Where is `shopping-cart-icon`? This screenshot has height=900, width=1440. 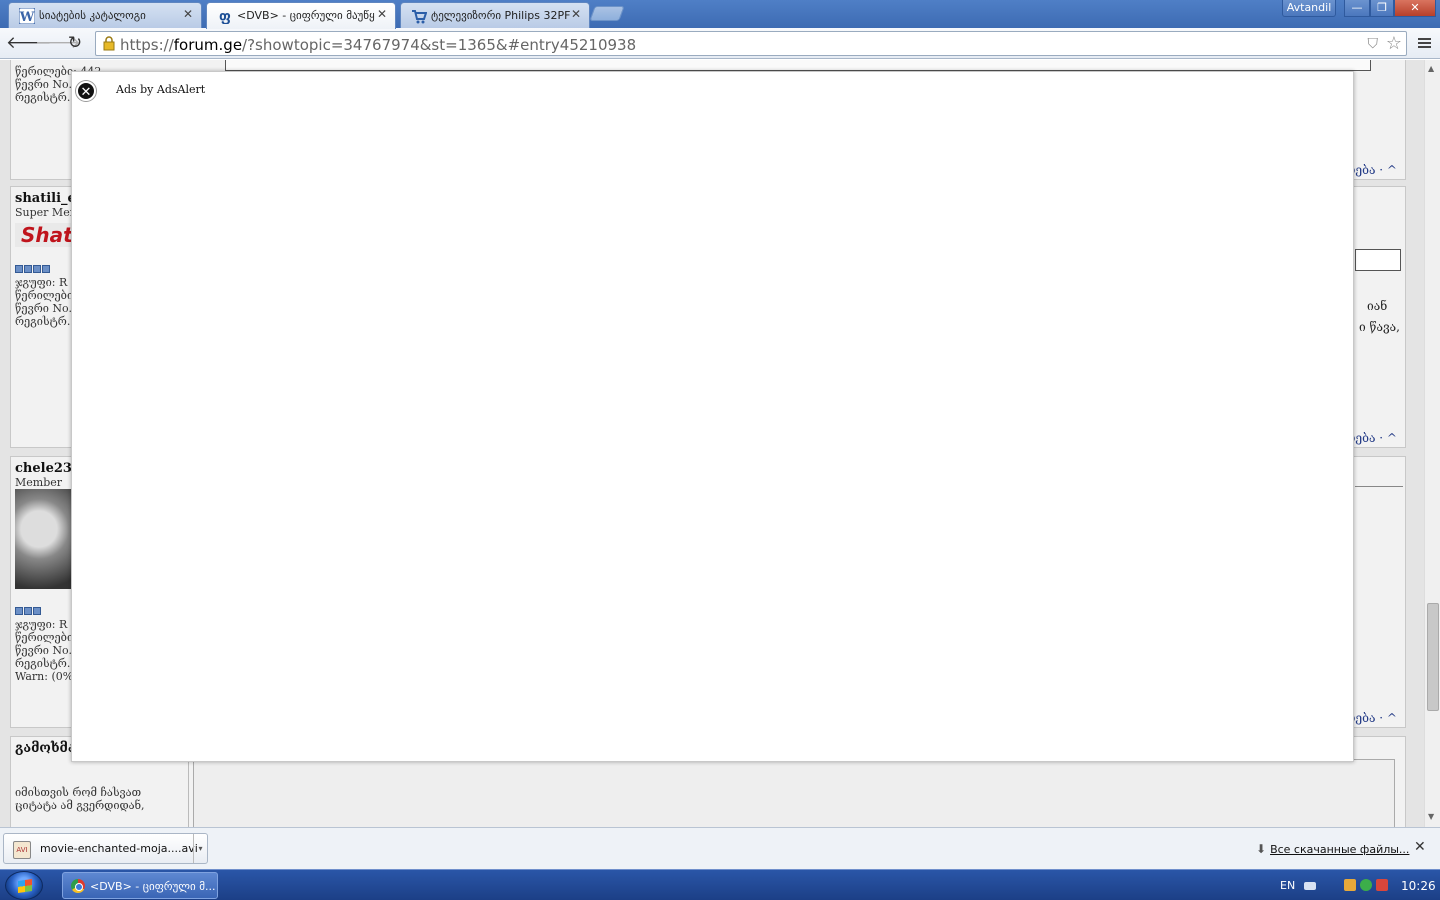 shopping-cart-icon is located at coordinates (419, 16).